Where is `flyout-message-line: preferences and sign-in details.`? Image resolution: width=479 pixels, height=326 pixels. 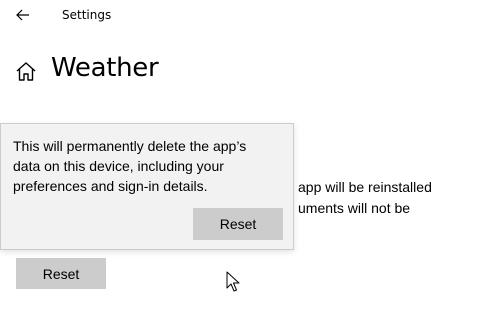 flyout-message-line: preferences and sign-in details. is located at coordinates (110, 186).